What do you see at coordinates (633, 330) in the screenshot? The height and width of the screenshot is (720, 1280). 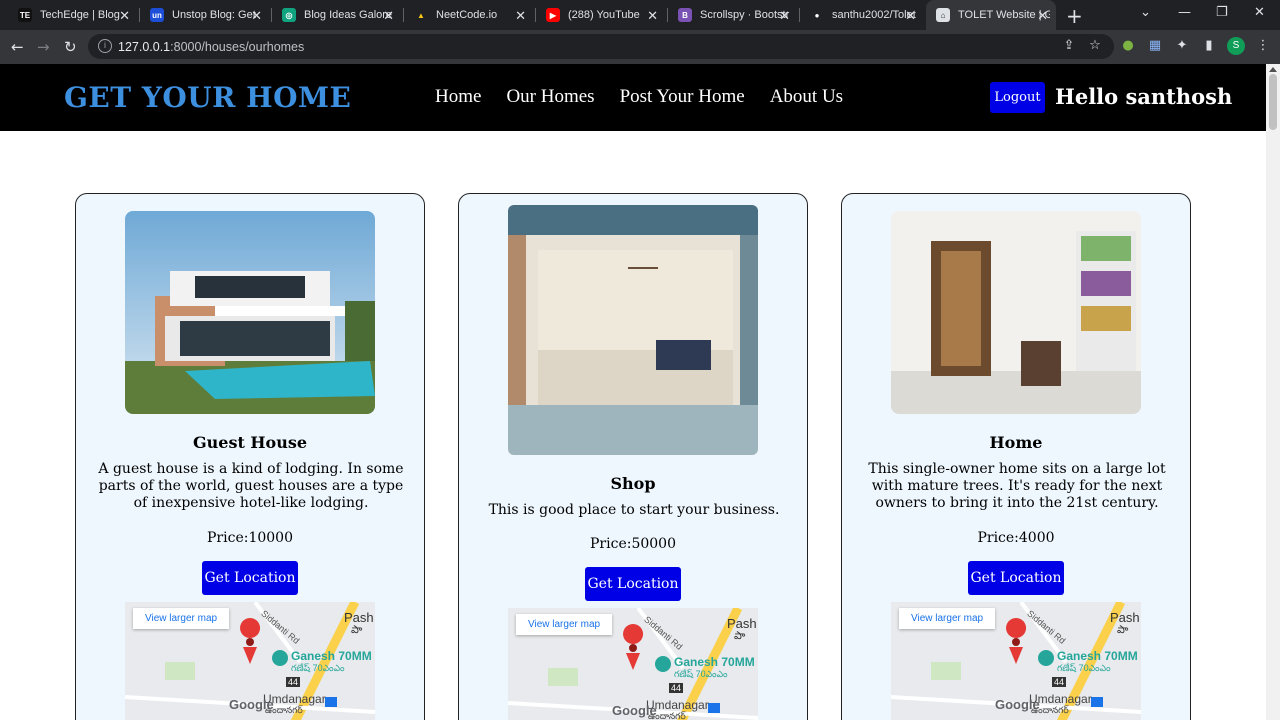 I see `property-photo-shop` at bounding box center [633, 330].